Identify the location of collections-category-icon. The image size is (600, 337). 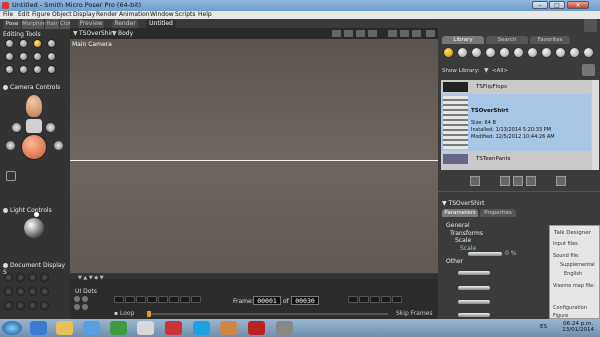
(588, 52).